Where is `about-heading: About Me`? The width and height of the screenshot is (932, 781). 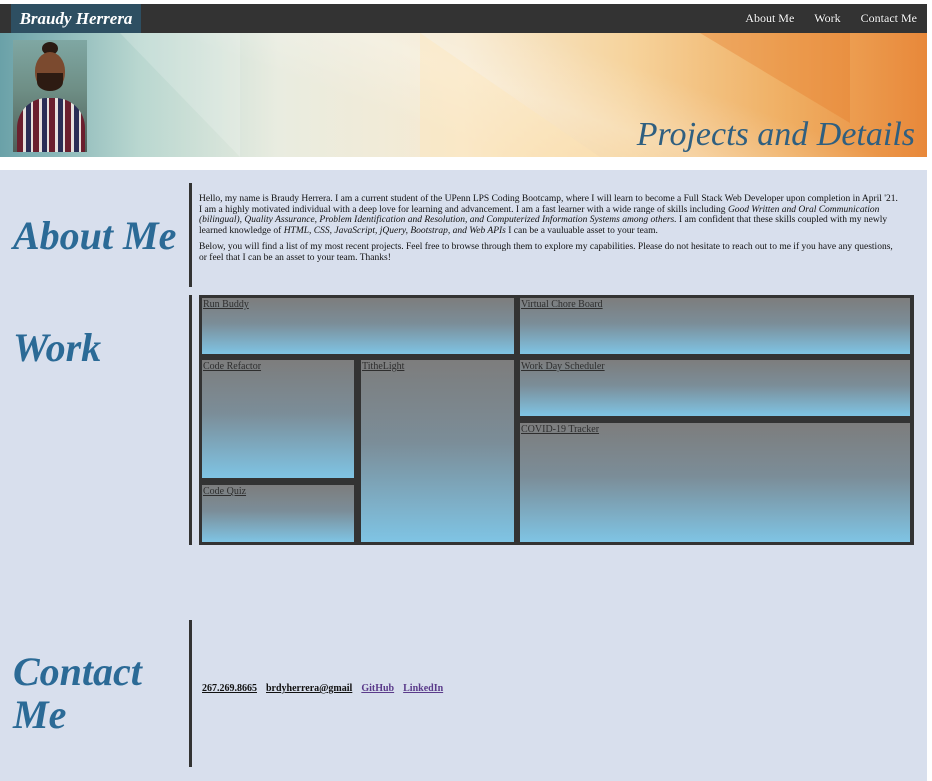 about-heading: About Me is located at coordinates (95, 235).